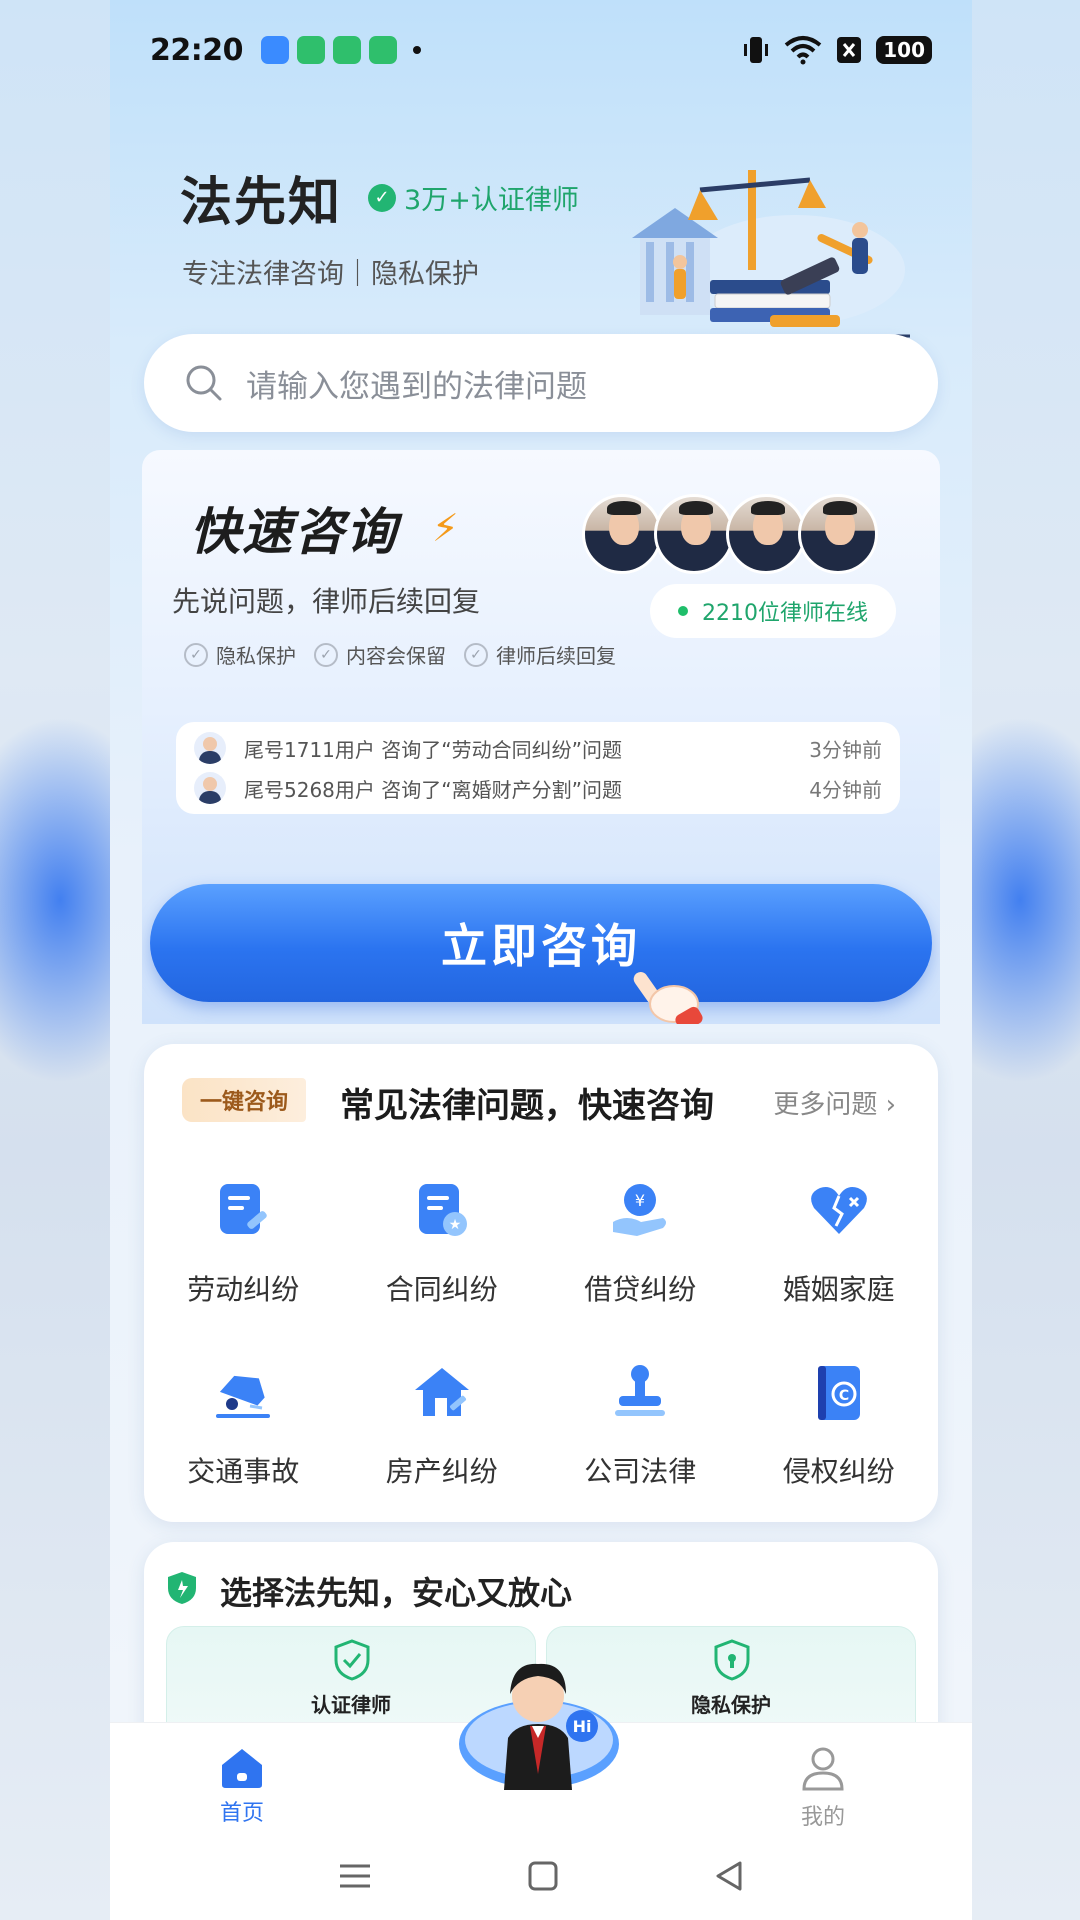 The width and height of the screenshot is (1080, 1920). I want to click on category-company: 公司法律, so click(640, 1425).